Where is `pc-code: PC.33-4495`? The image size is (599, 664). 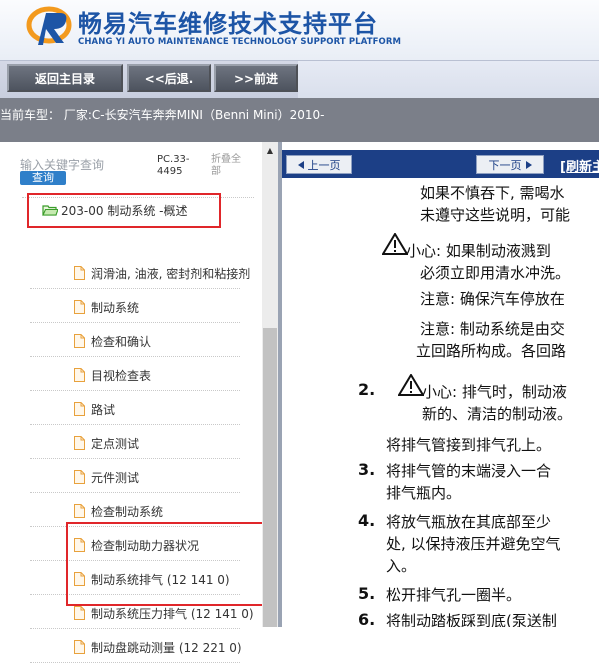 pc-code: PC.33-4495 is located at coordinates (173, 165).